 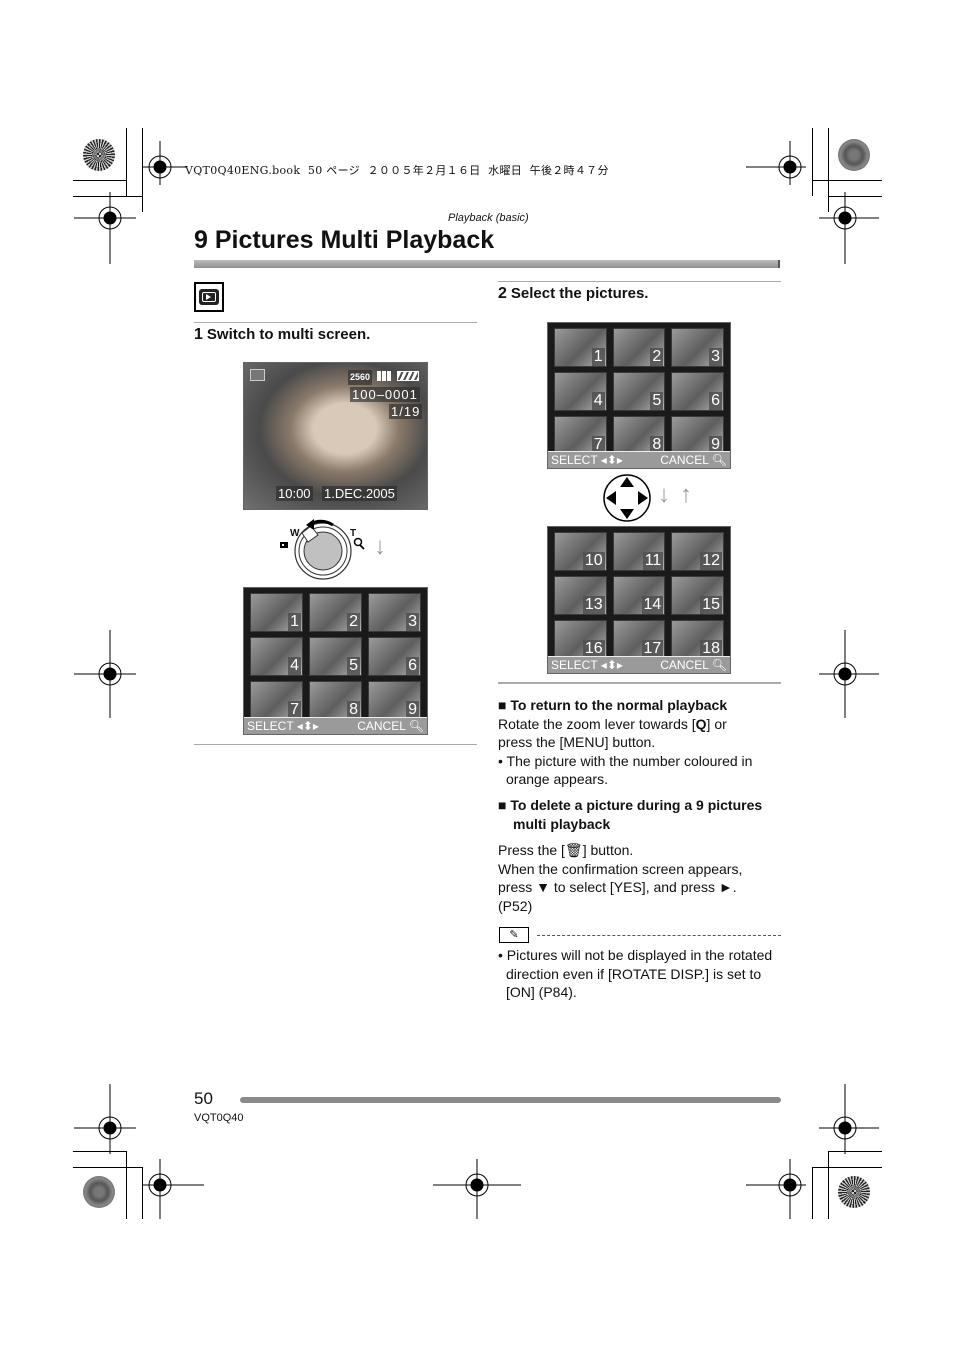 I want to click on thumbnail: 13, so click(x=580, y=595).